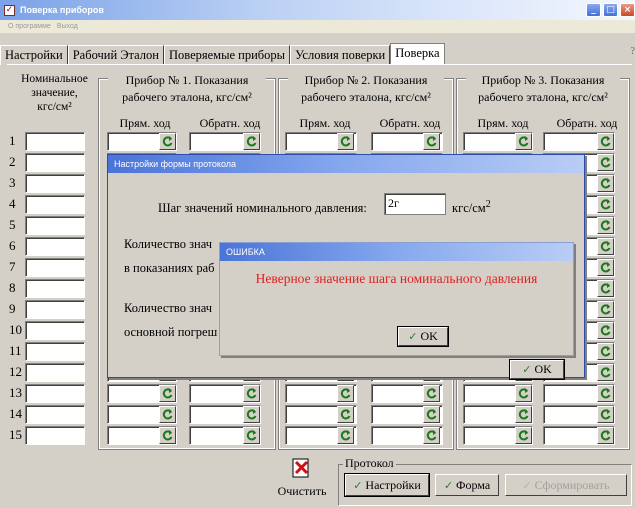  I want to click on tab-conditions: Условия поверки, so click(340, 55).